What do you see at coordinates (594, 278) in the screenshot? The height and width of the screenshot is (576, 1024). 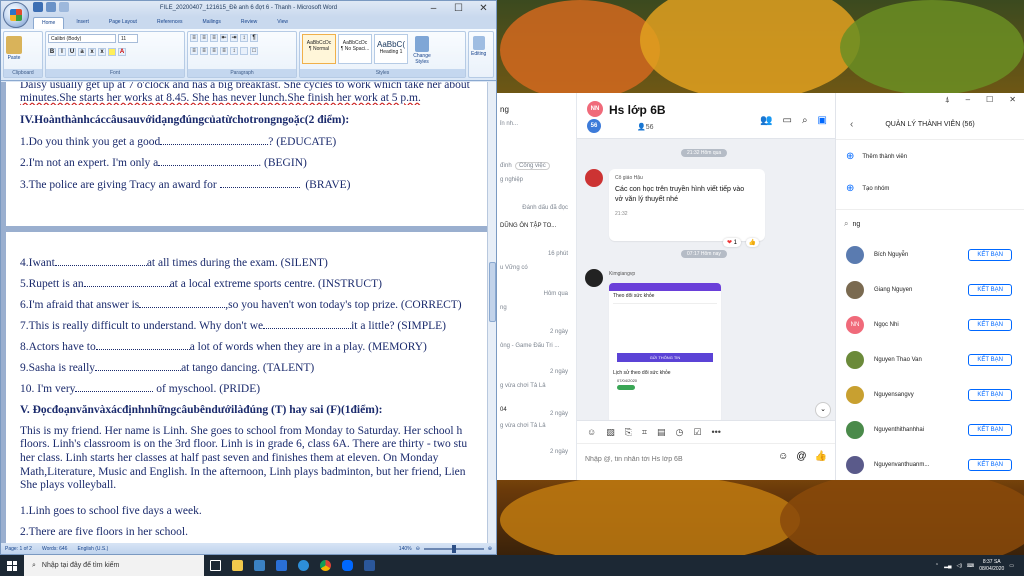 I see `sender-avatar` at bounding box center [594, 278].